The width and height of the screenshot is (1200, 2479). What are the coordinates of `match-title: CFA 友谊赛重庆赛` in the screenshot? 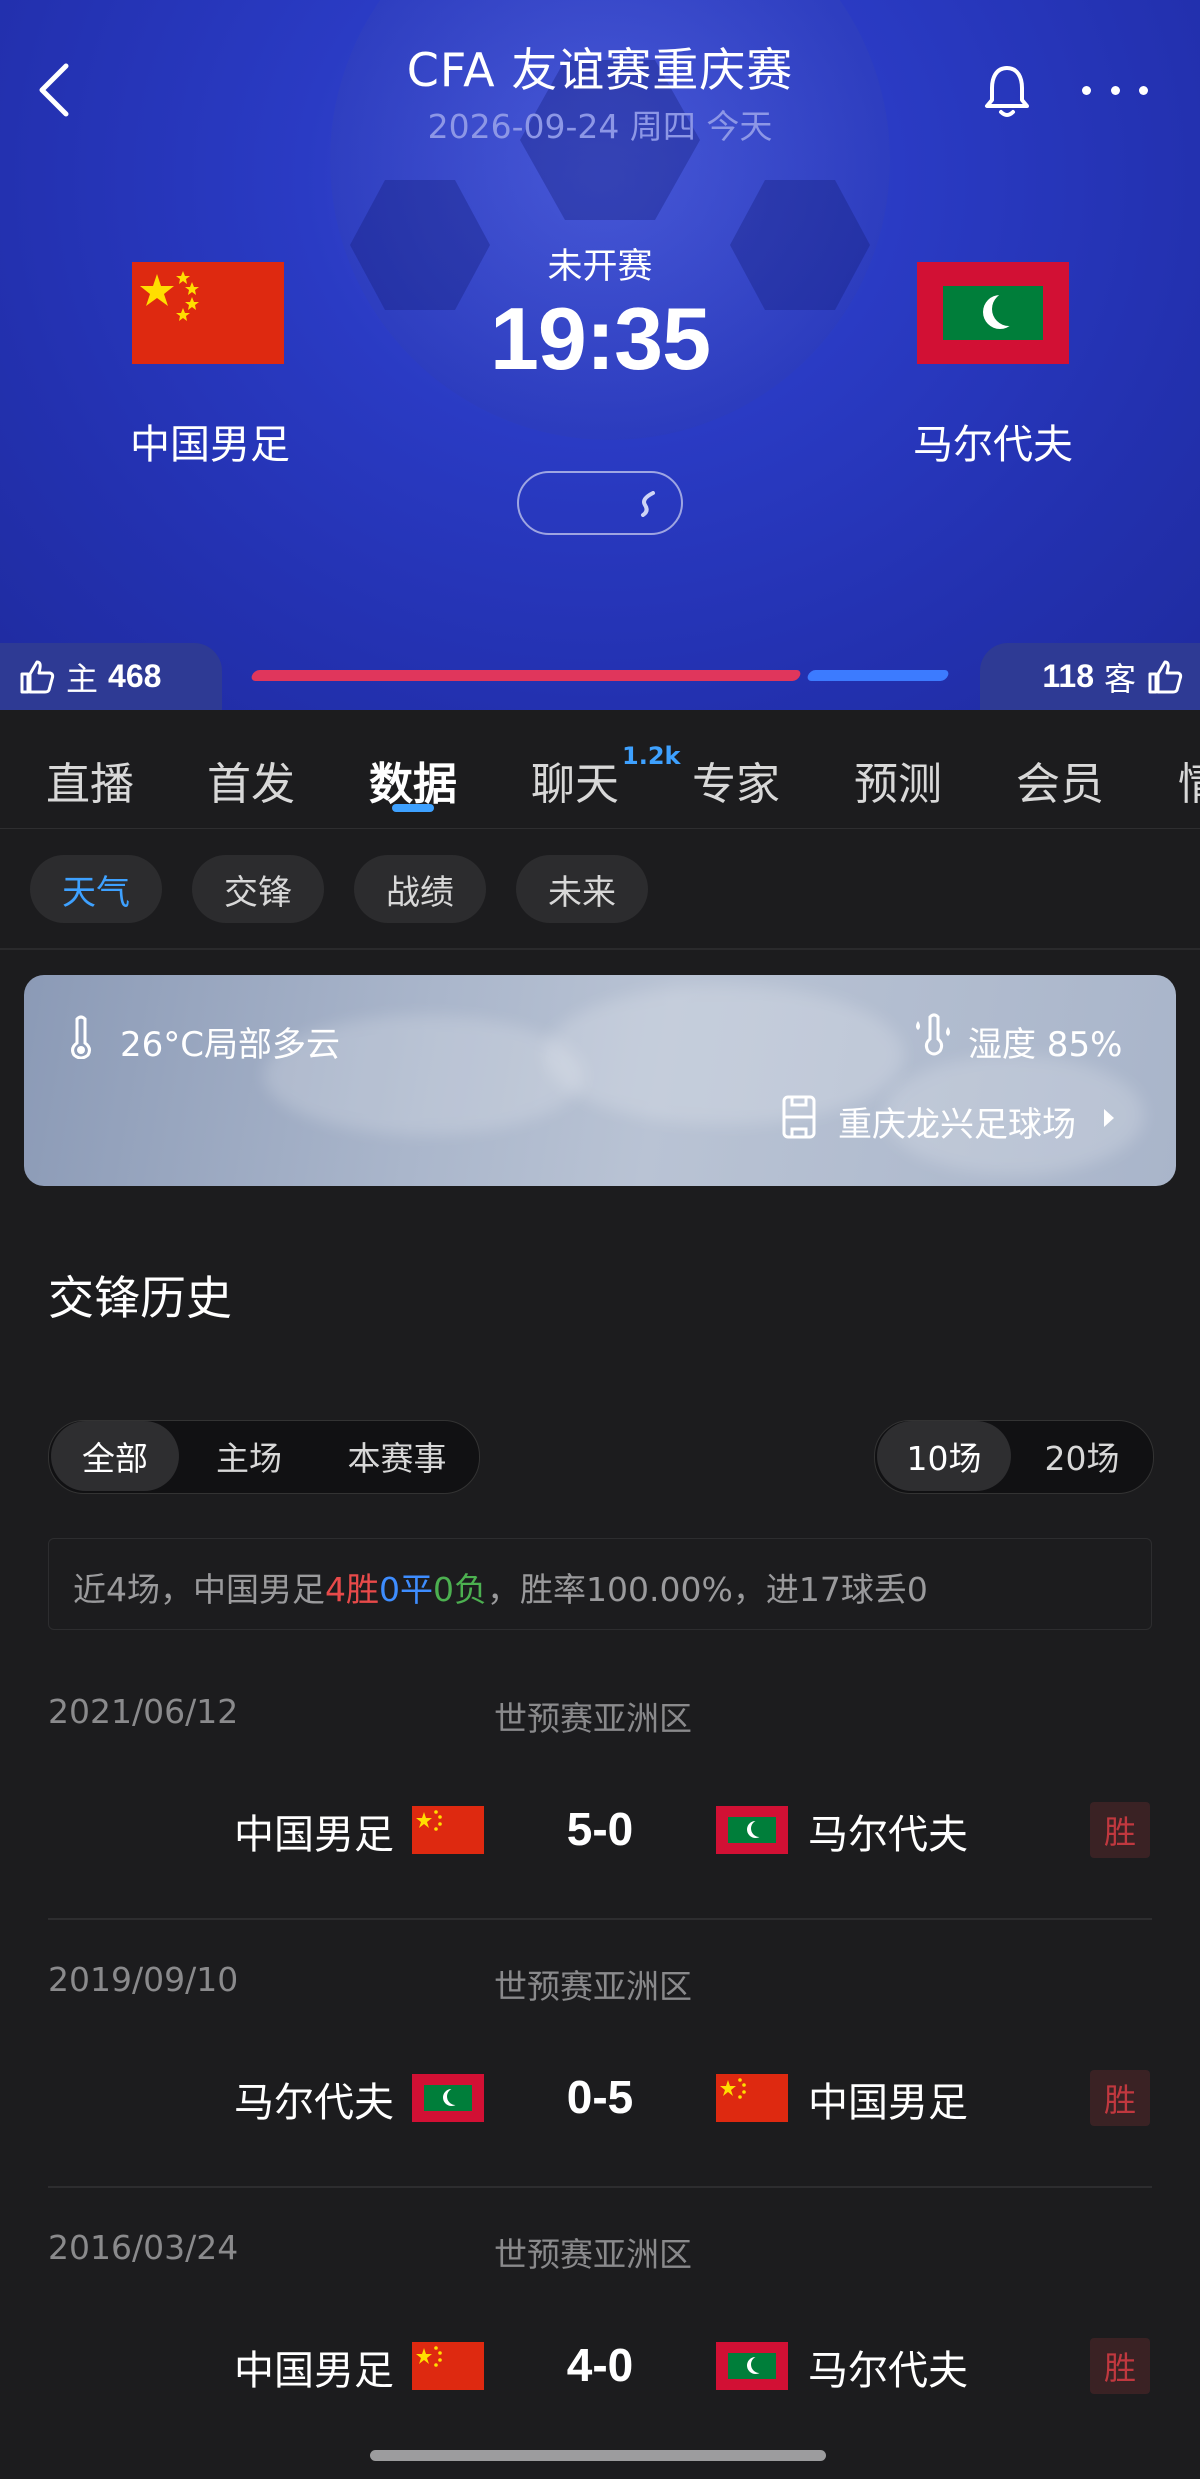 It's located at (600, 70).